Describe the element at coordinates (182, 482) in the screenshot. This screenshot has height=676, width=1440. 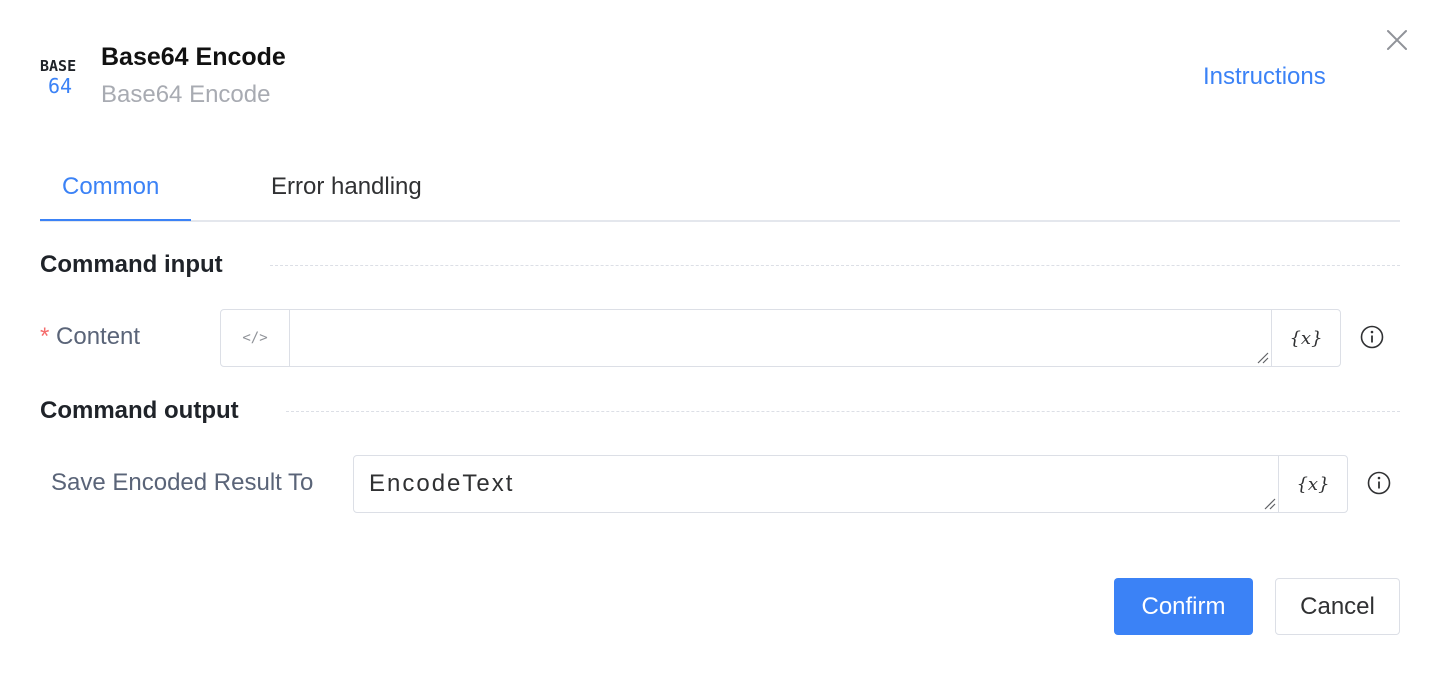
I see `save-result-label: Save Encoded Result To` at that location.